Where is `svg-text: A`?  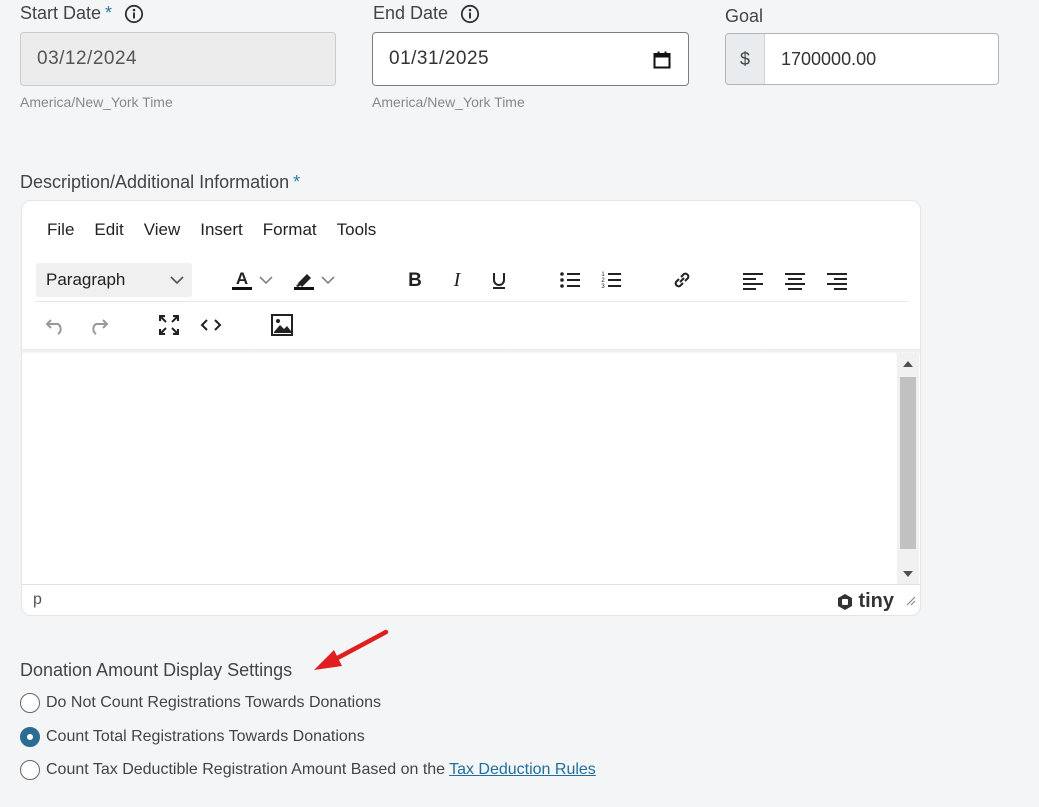
svg-text: A is located at coordinates (242, 278).